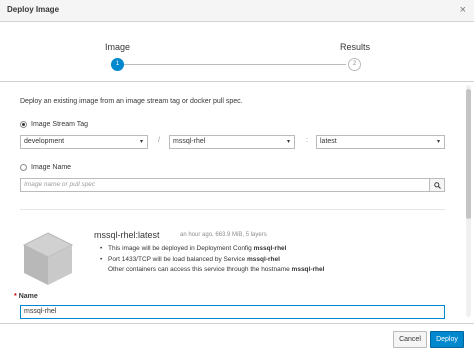 Image resolution: width=474 pixels, height=354 pixels. Describe the element at coordinates (23, 167) in the screenshot. I see `radio-unchecked-icon` at that location.